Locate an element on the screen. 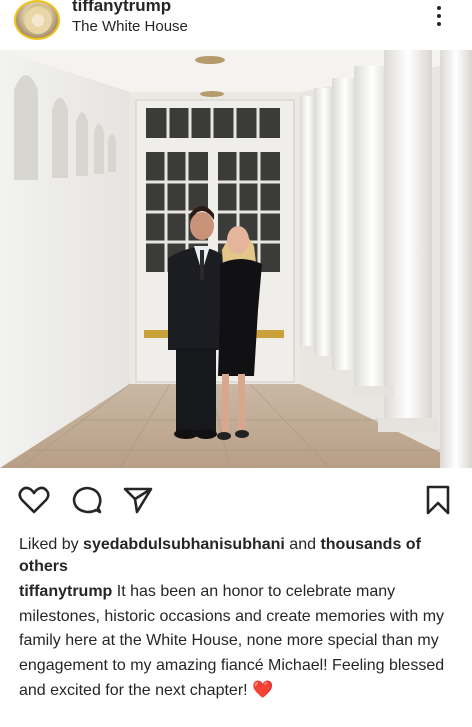  send-icon is located at coordinates (138, 500).